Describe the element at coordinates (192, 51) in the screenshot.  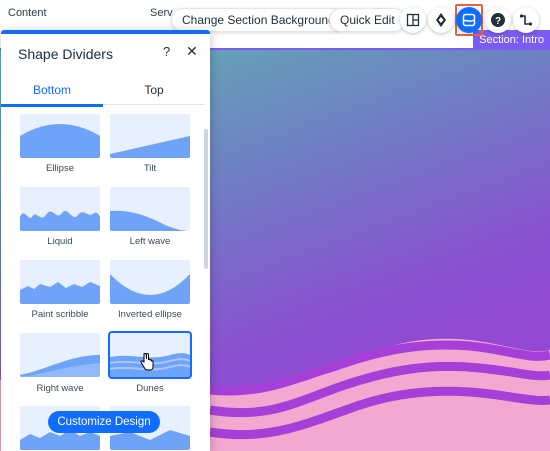
I see `panel-close-button: ✕` at that location.